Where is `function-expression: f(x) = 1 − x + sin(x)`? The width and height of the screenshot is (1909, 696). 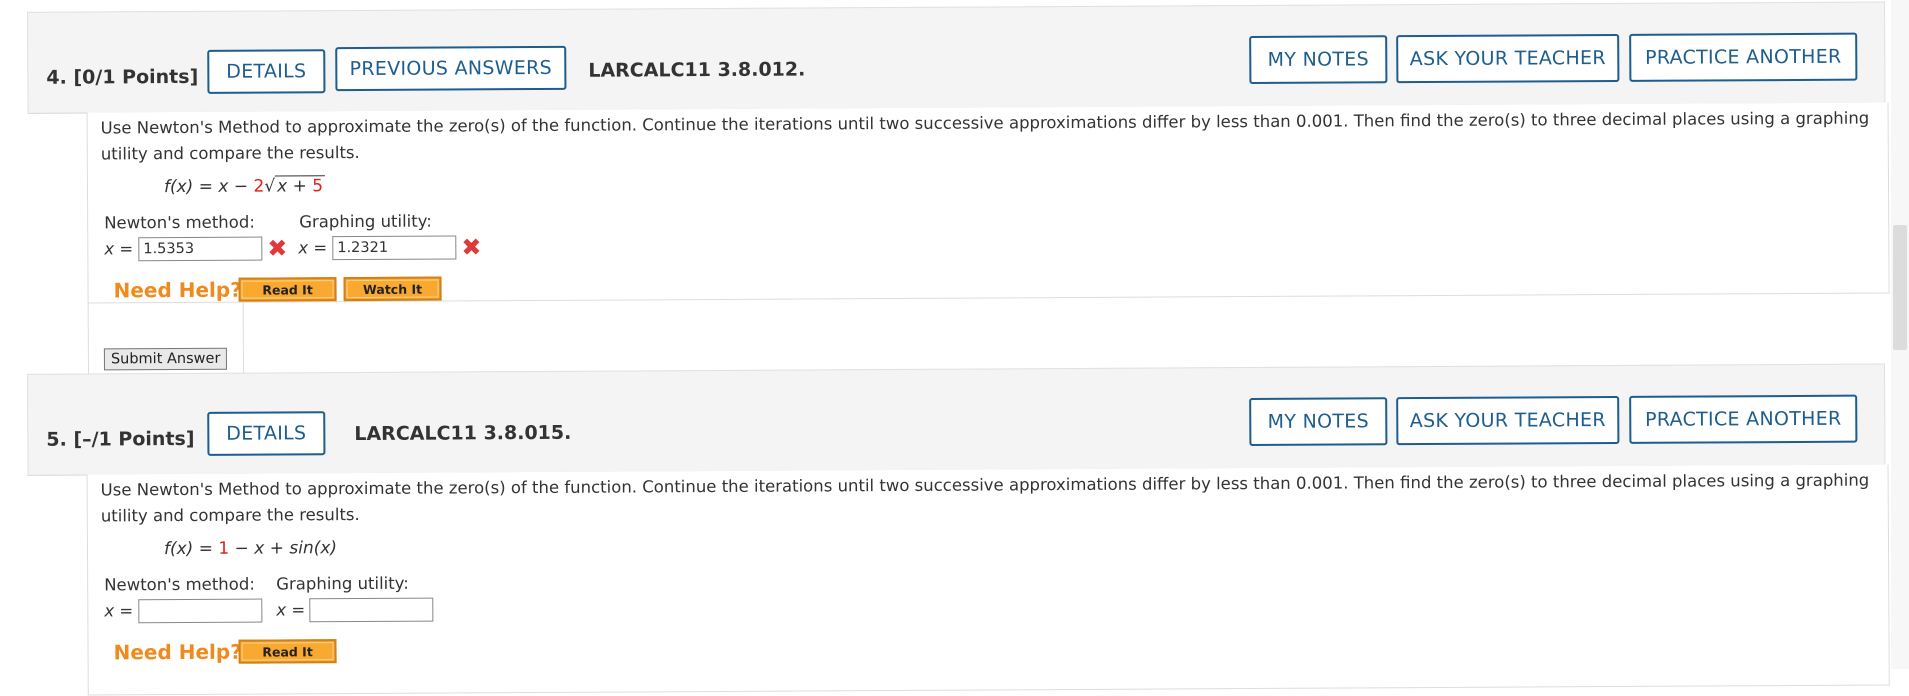
function-expression: f(x) = 1 − x + sin(x) is located at coordinates (250, 549).